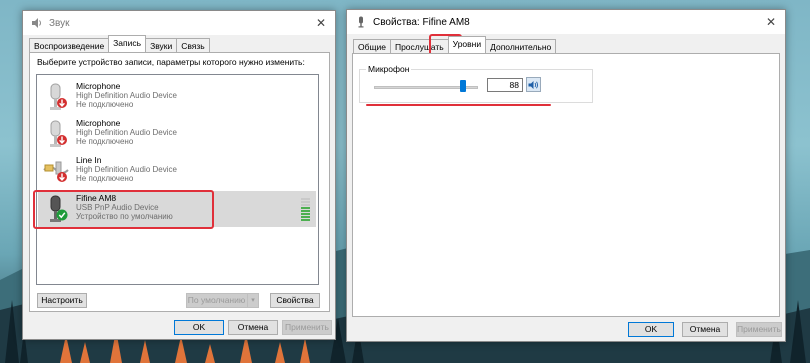  I want to click on set-default-button: По умолчанию ▾, so click(222, 300).